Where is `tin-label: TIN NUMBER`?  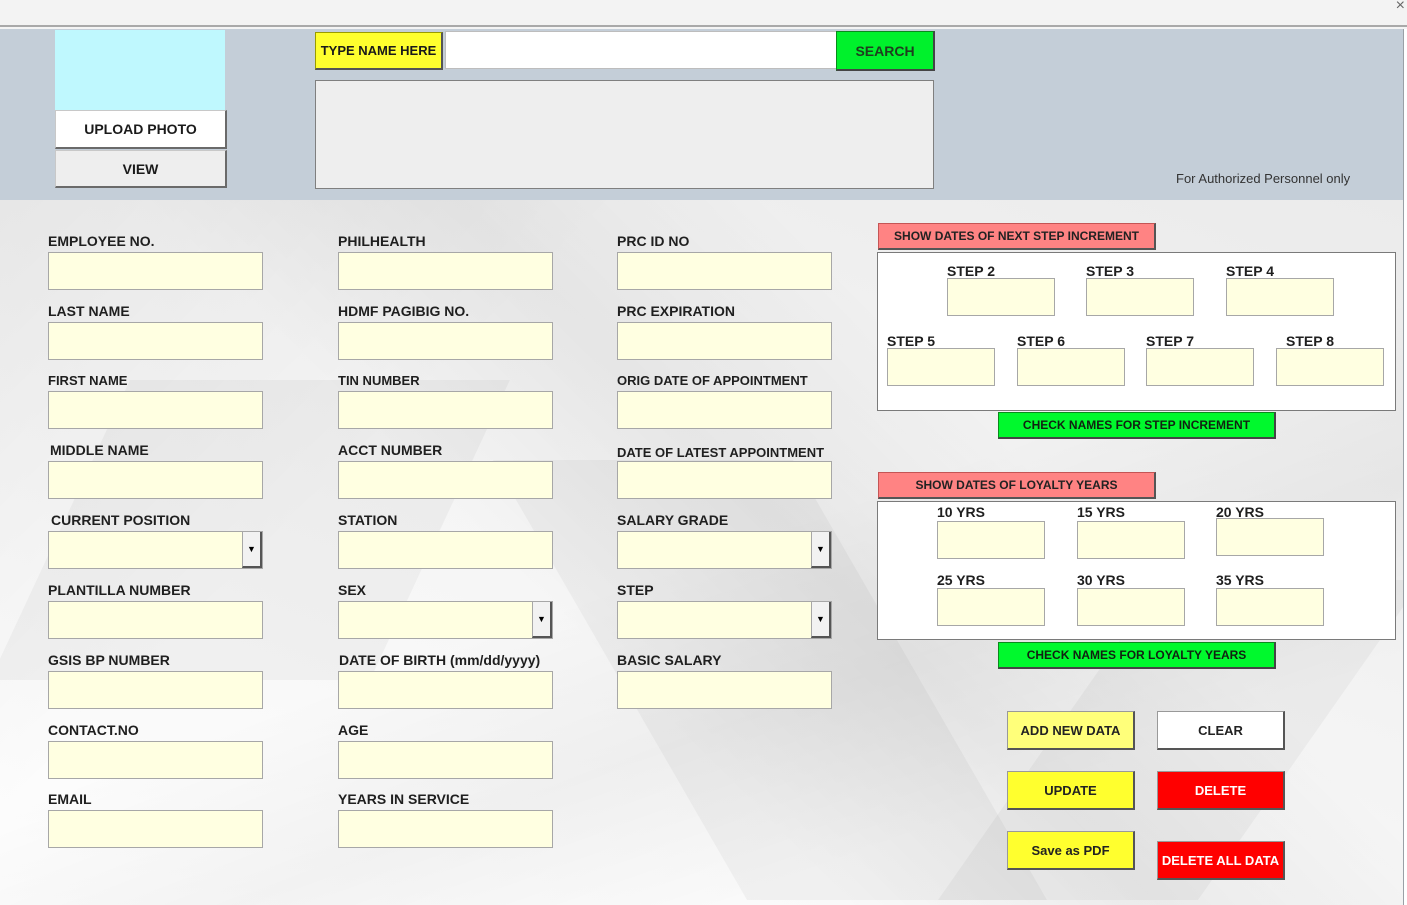 tin-label: TIN NUMBER is located at coordinates (379, 380).